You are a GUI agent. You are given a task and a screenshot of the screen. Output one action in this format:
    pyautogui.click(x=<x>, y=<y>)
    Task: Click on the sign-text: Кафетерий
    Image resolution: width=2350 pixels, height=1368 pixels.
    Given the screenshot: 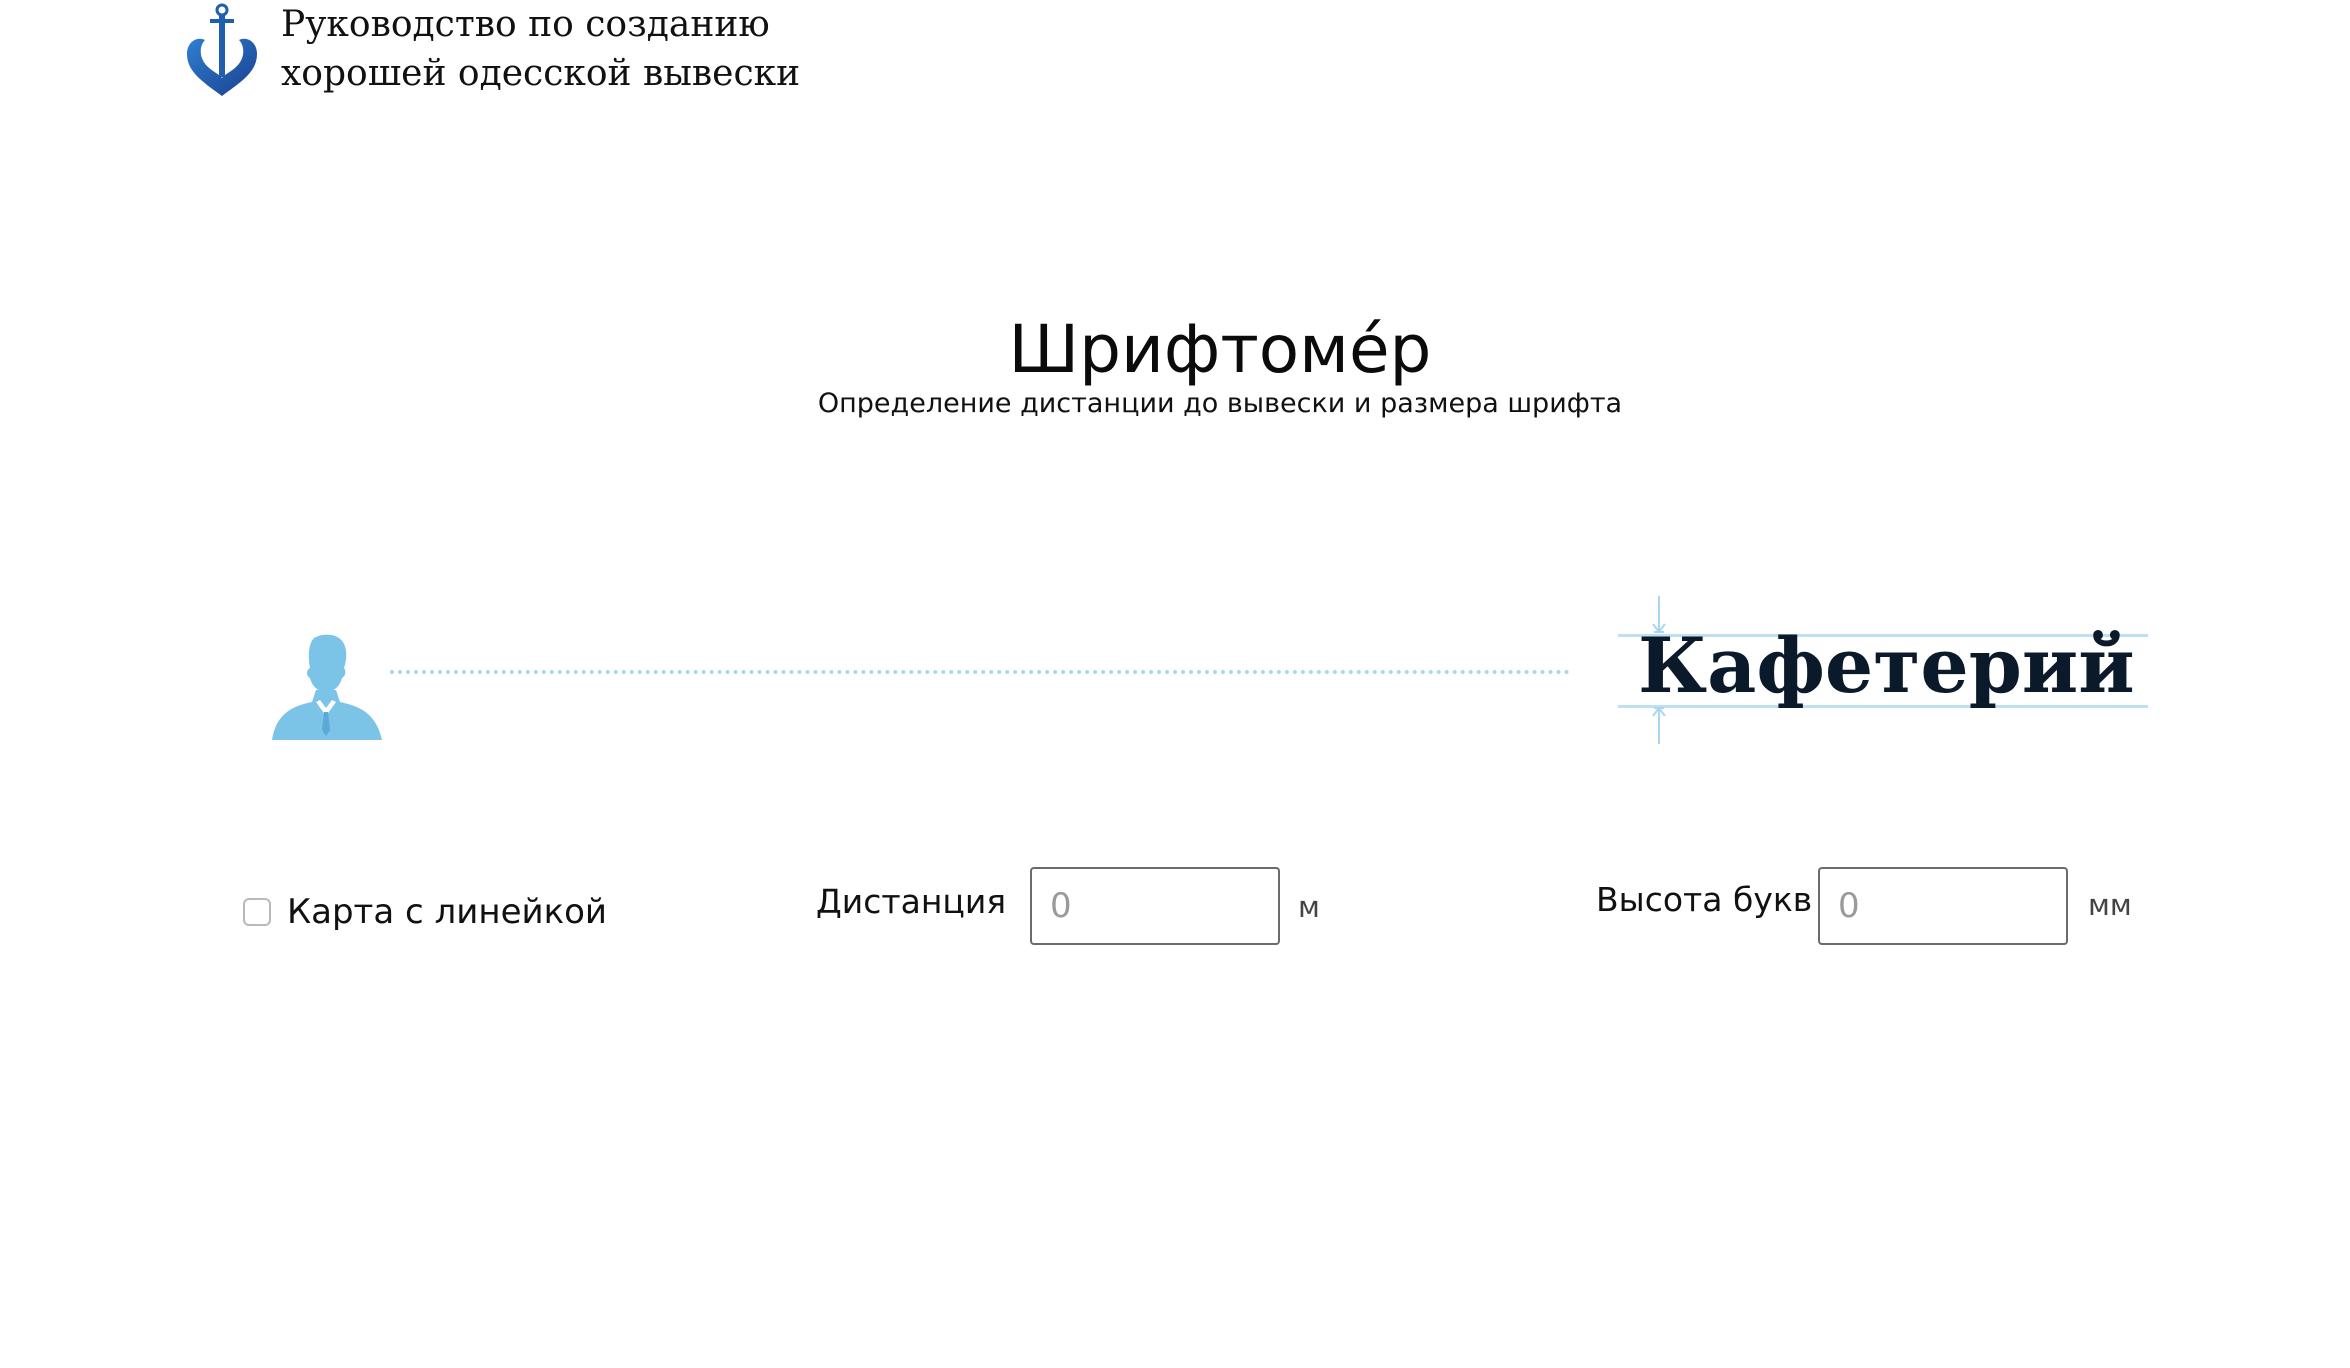 What is the action you would take?
    pyautogui.click(x=1886, y=665)
    